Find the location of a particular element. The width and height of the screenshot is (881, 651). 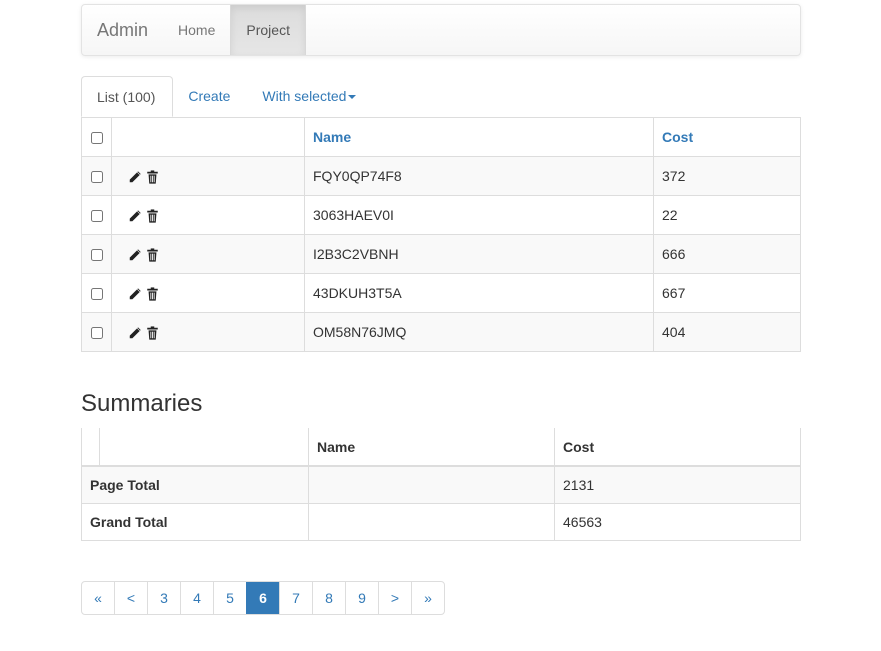

tab-create: Create is located at coordinates (210, 96).